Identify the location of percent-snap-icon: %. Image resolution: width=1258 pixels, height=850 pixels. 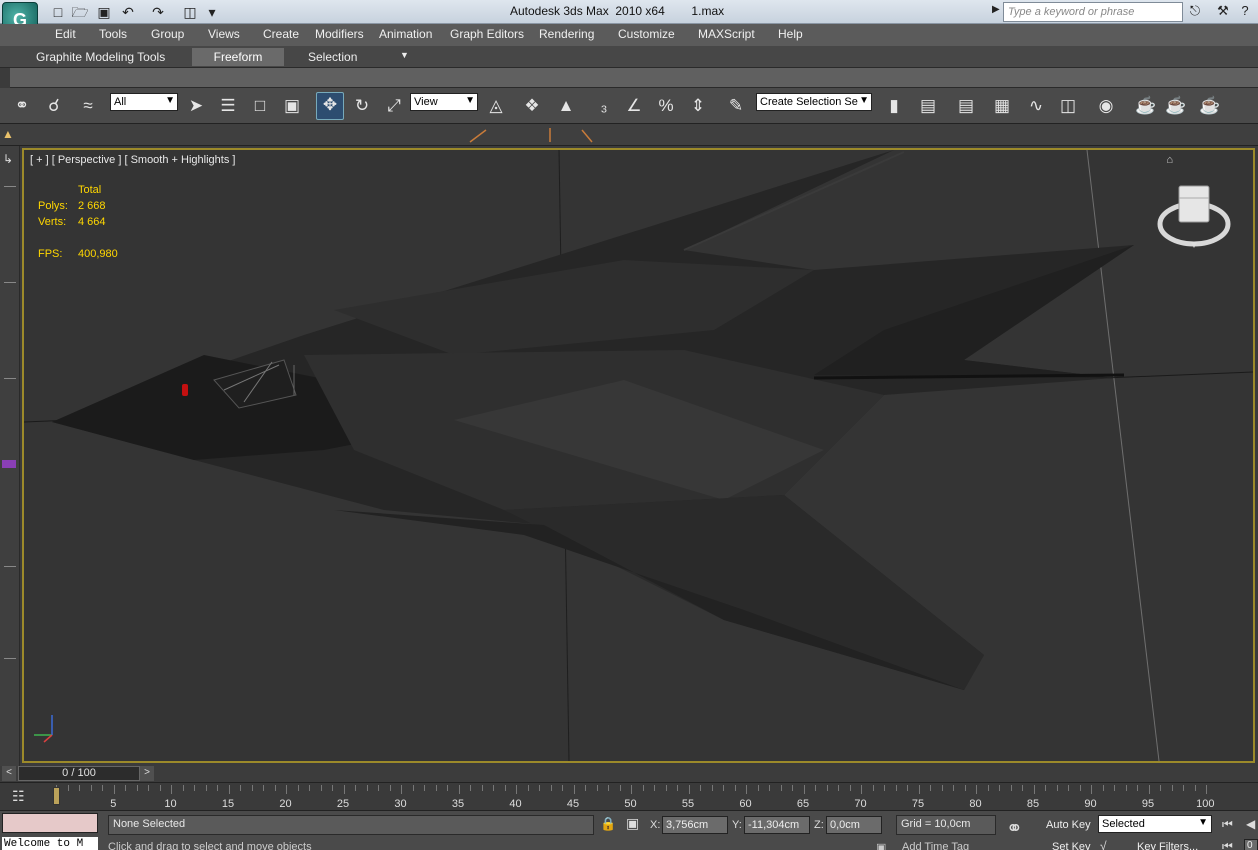
(666, 106).